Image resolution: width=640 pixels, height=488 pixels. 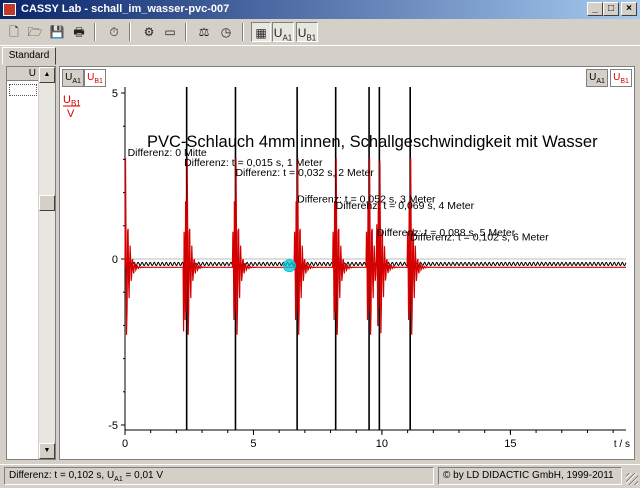 What do you see at coordinates (47, 451) in the screenshot?
I see `scroll-down-icon: ▼` at bounding box center [47, 451].